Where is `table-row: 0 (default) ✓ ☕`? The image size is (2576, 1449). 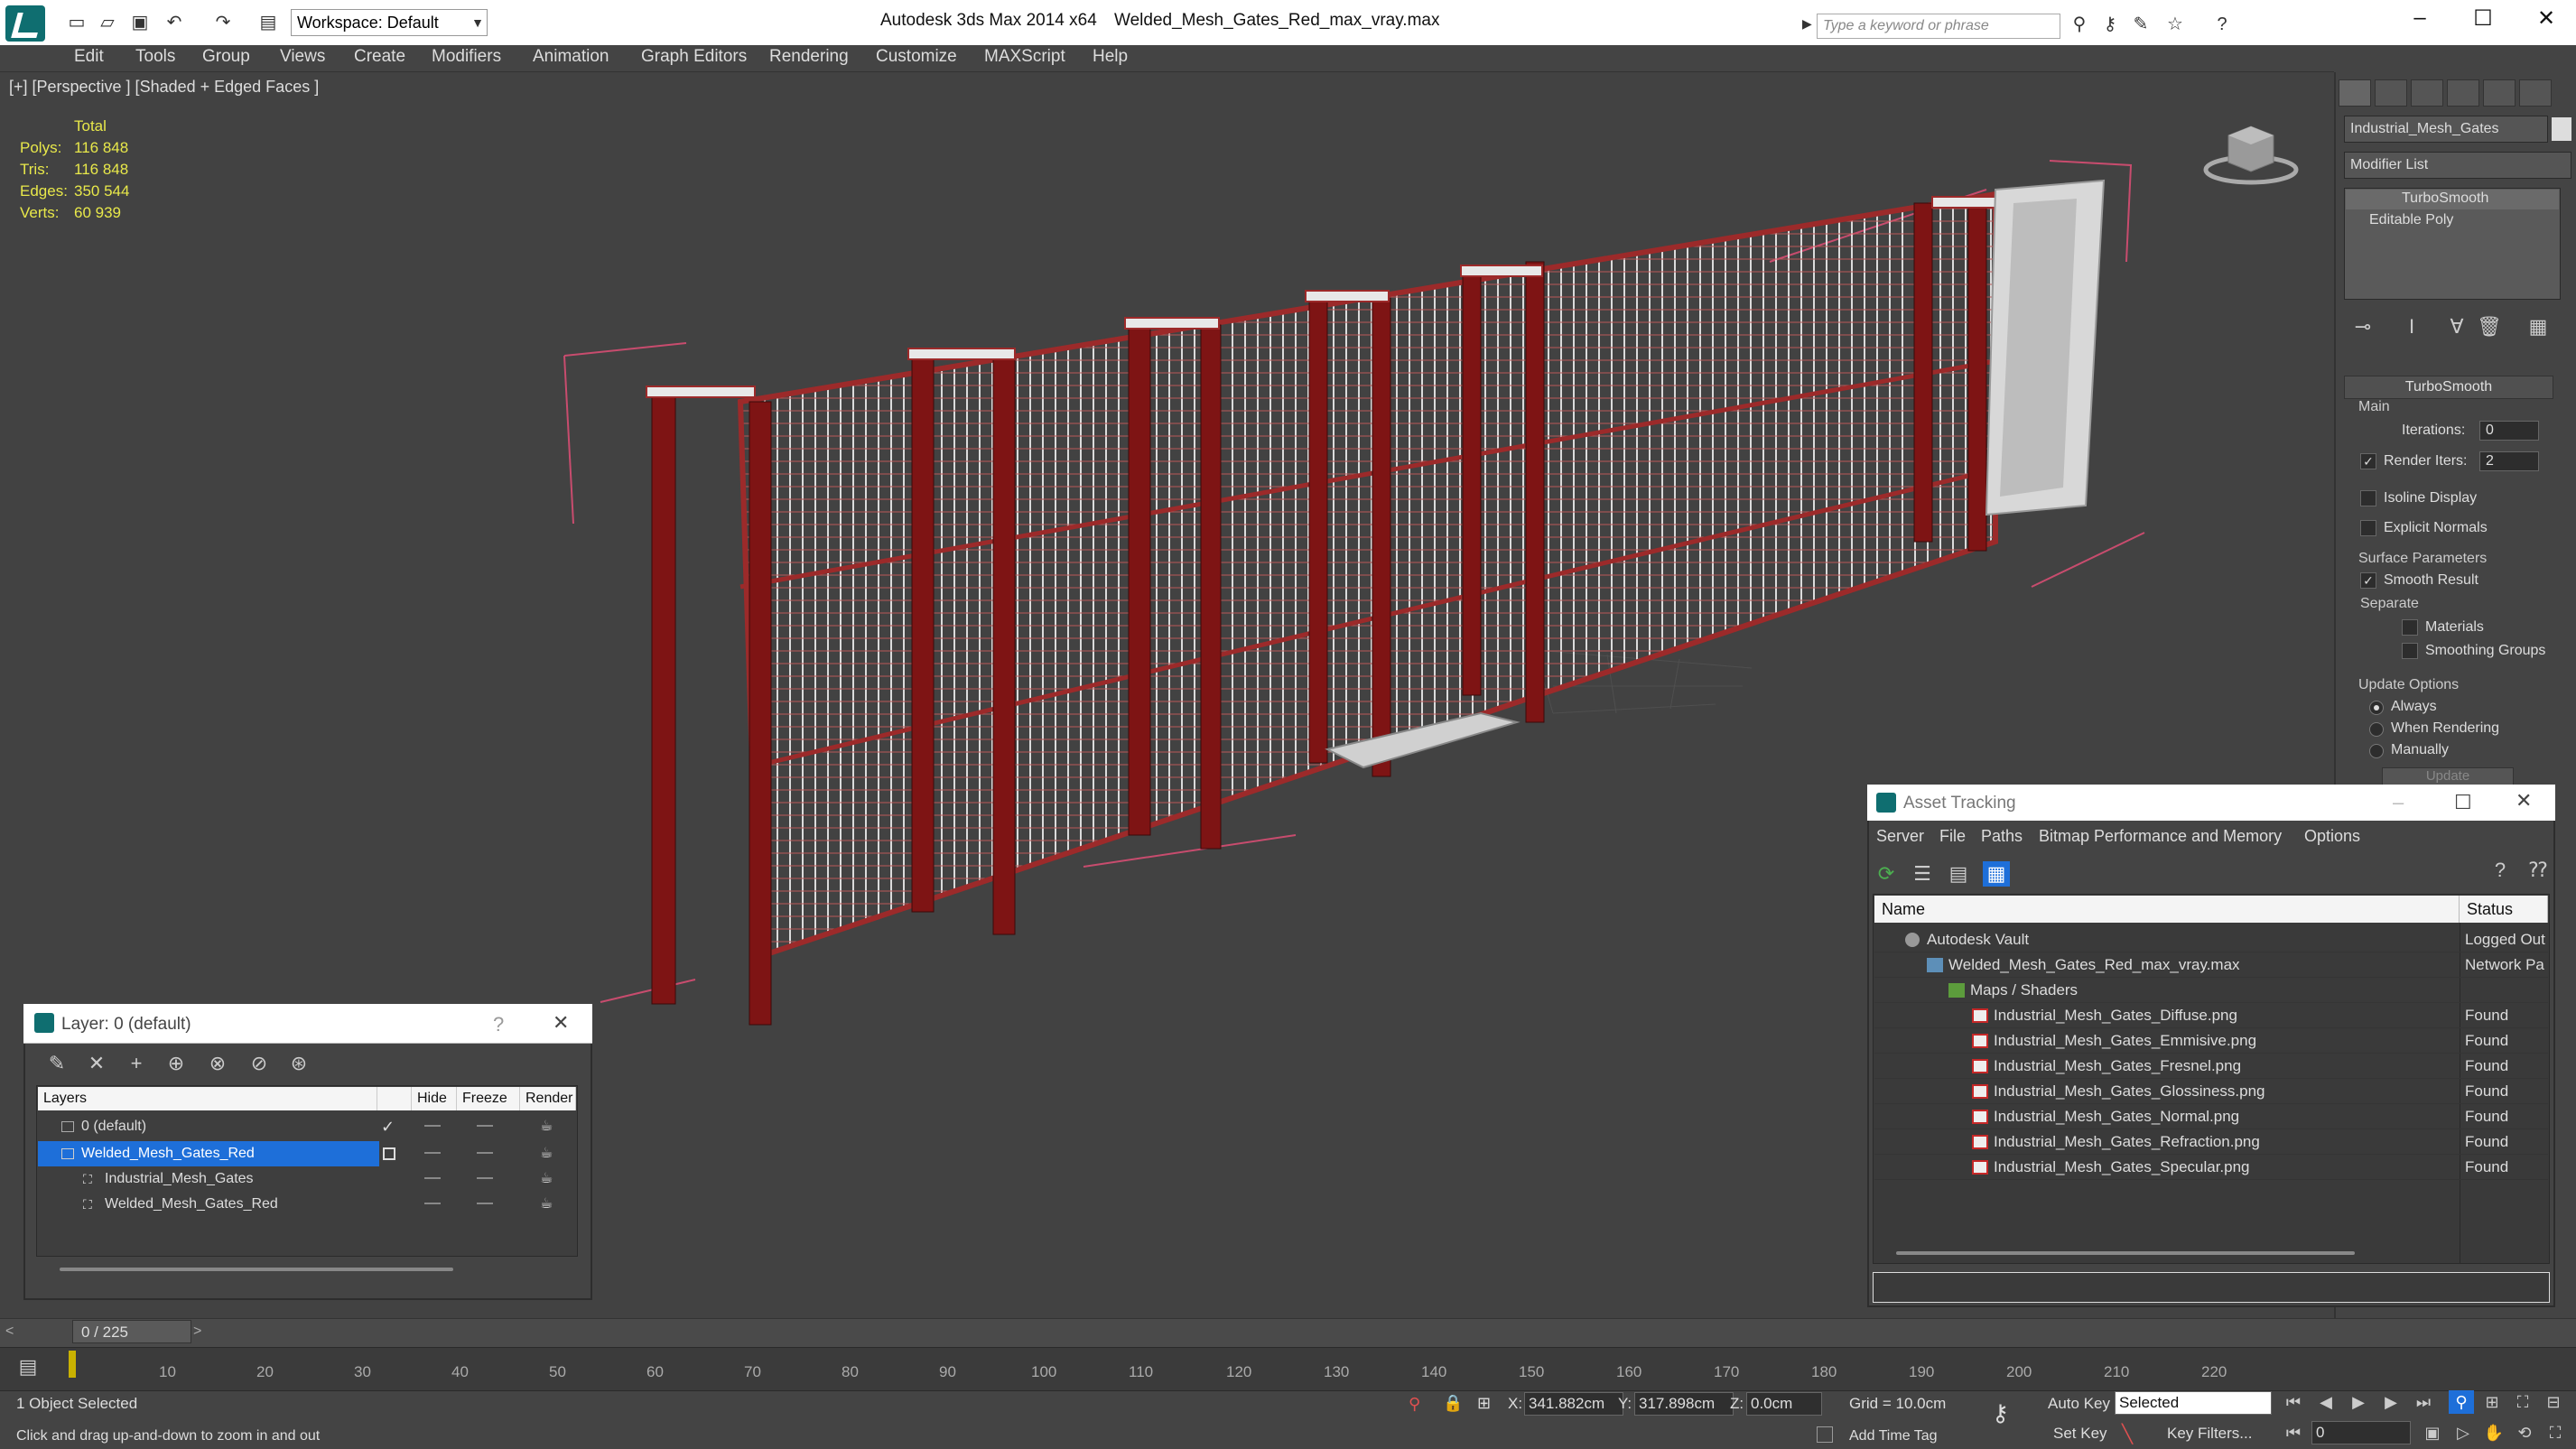
table-row: 0 (default) ✓ ☕ is located at coordinates (307, 1126).